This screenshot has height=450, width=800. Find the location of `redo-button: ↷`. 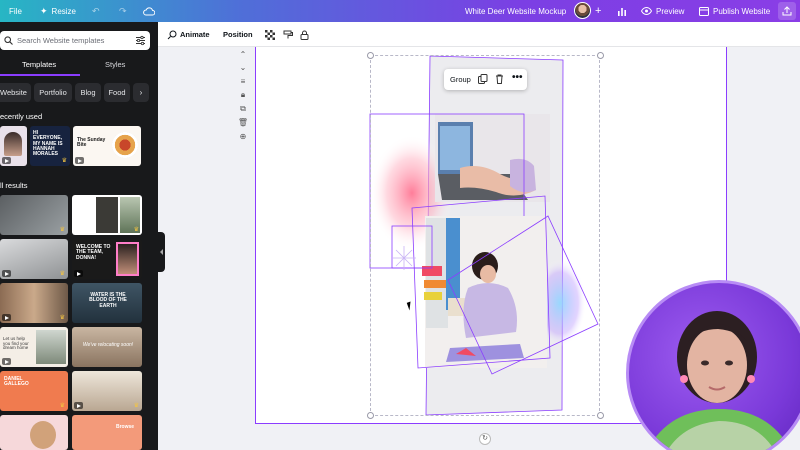

redo-button: ↷ is located at coordinates (123, 11).